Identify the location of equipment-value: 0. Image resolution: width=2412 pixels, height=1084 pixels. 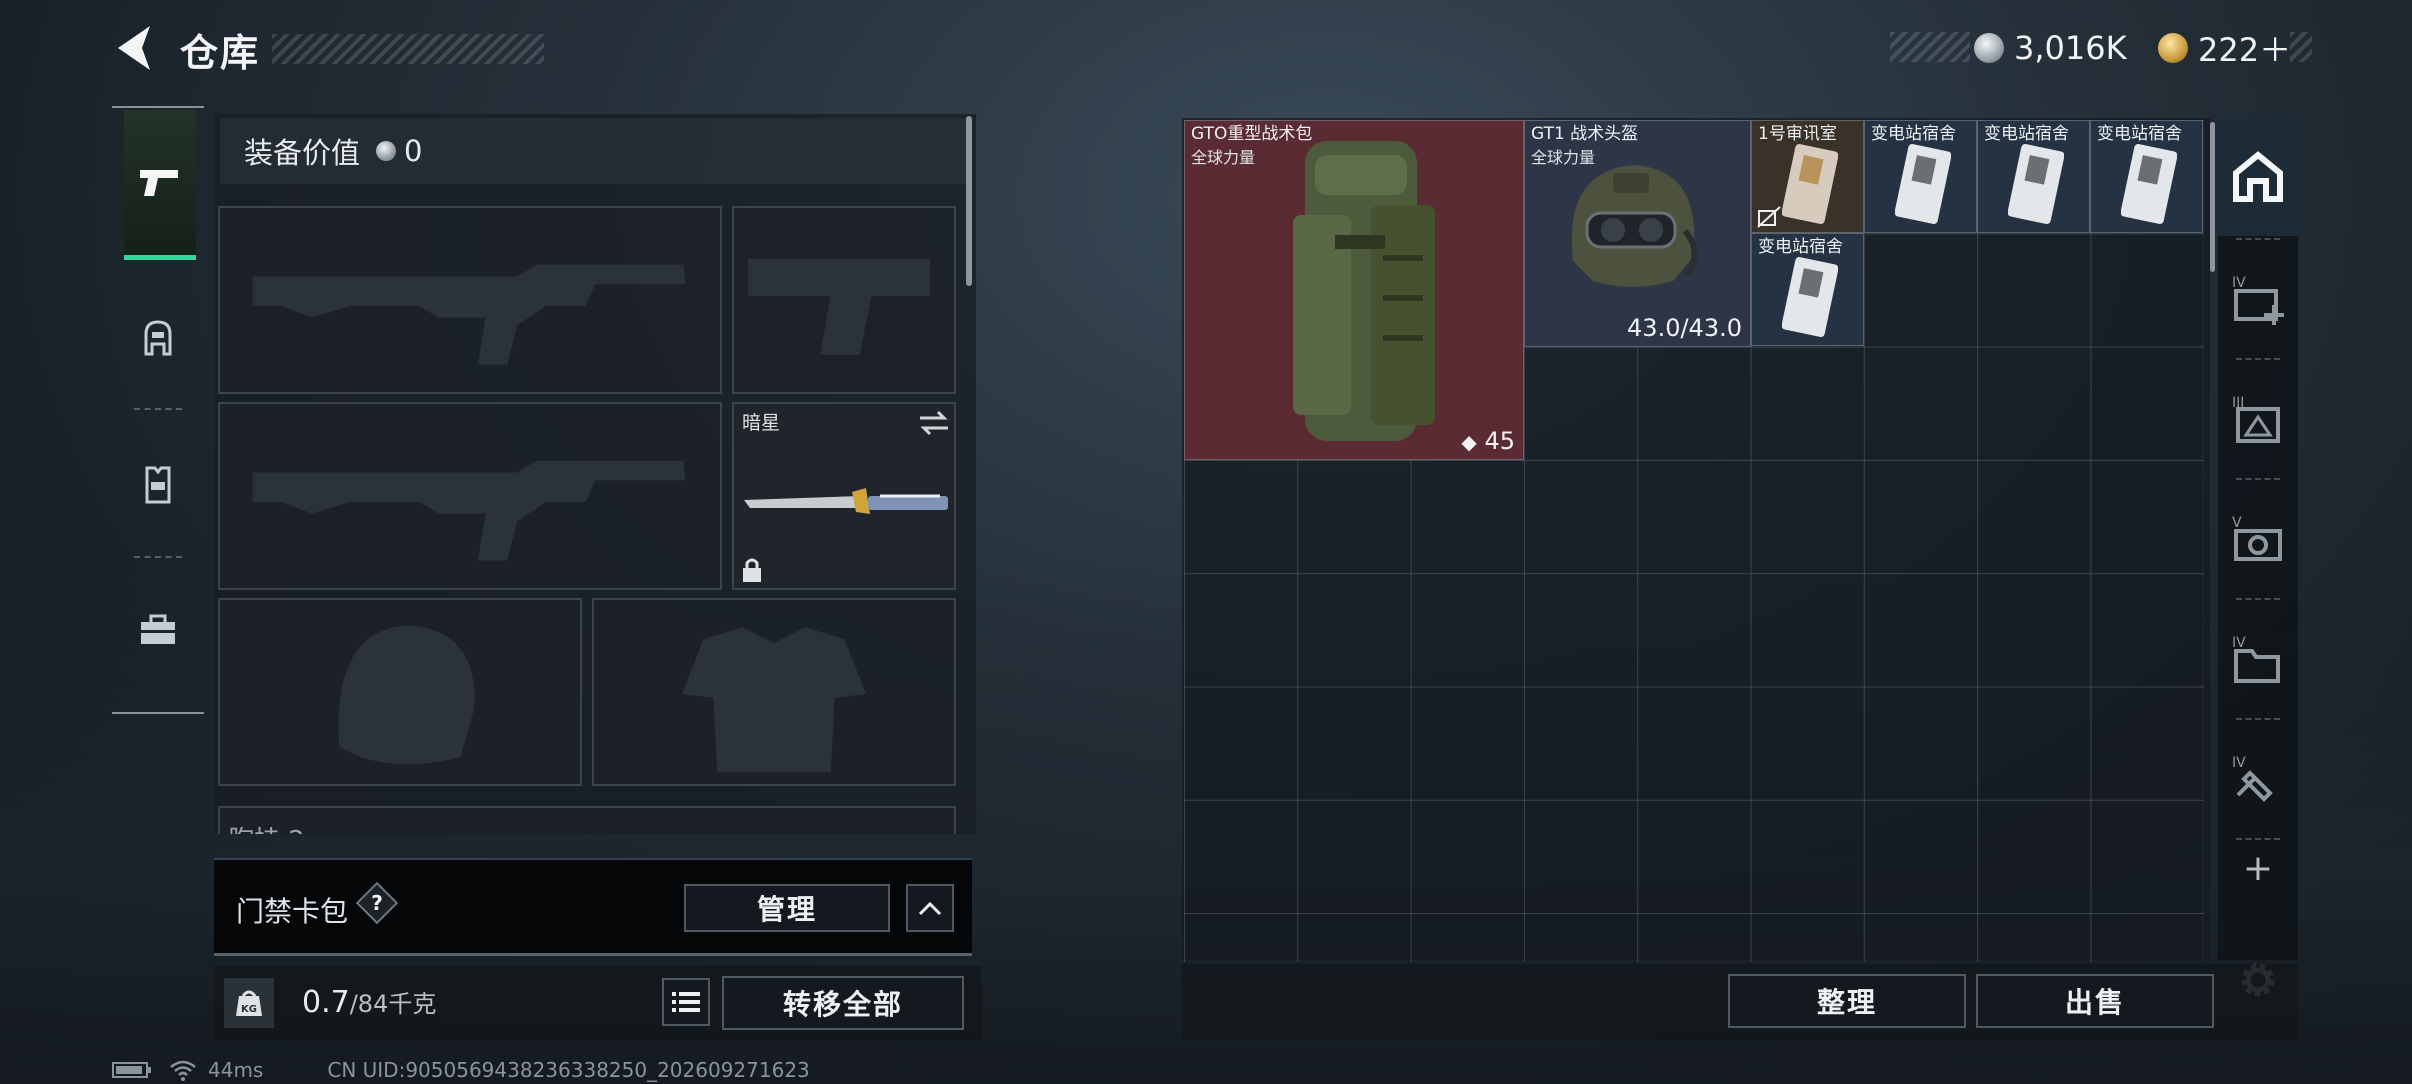
(413, 151).